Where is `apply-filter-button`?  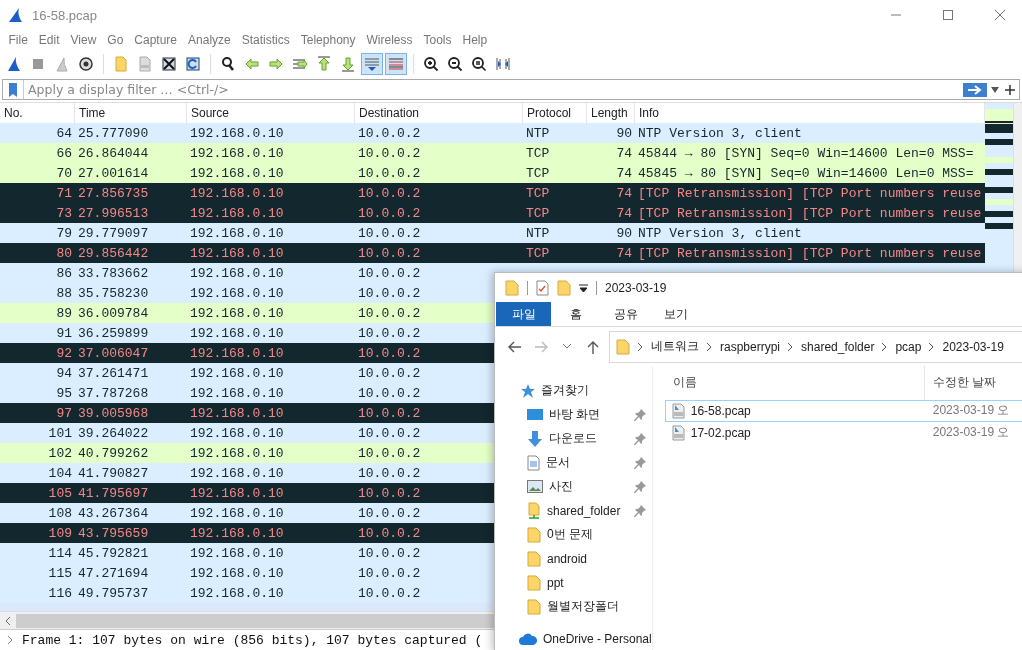 apply-filter-button is located at coordinates (975, 89).